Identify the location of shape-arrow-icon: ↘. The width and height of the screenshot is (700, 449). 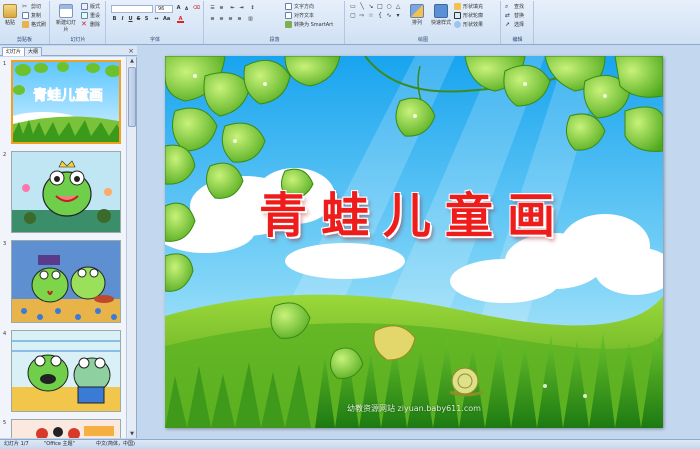
(371, 6).